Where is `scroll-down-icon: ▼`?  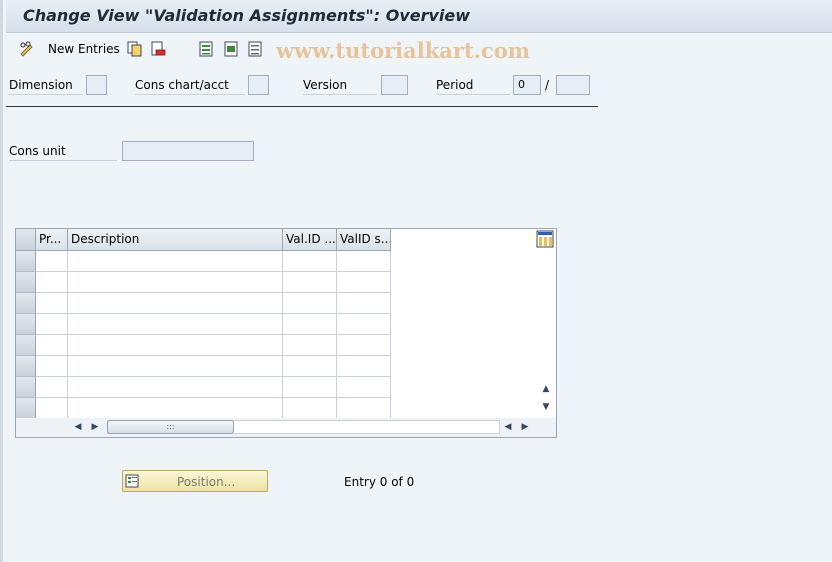 scroll-down-icon: ▼ is located at coordinates (546, 407).